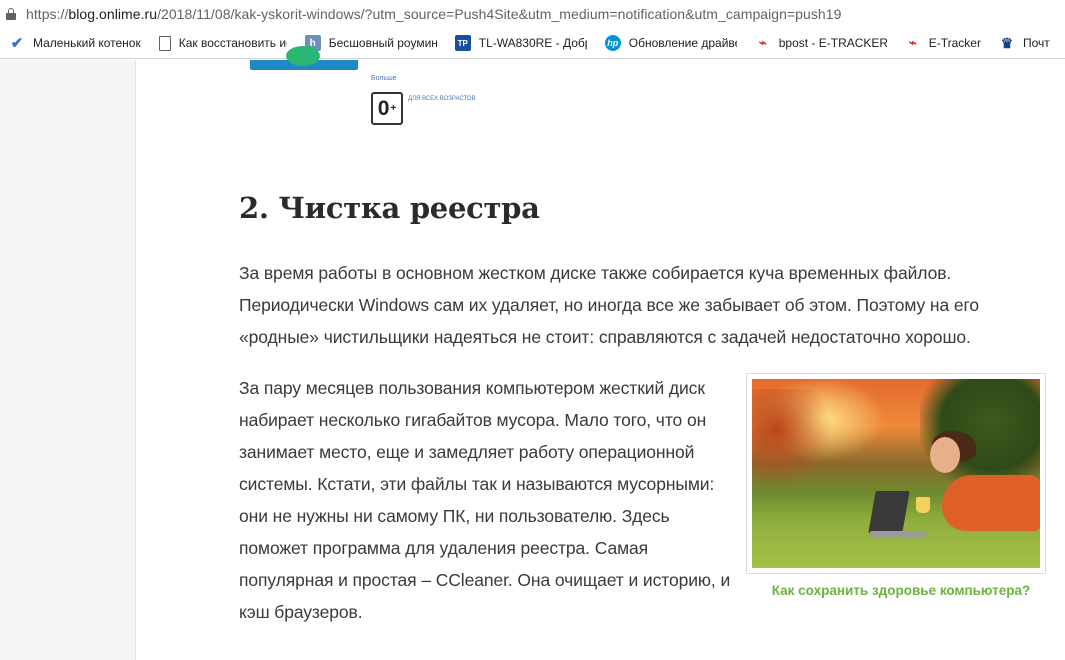 This screenshot has height=660, width=1065. What do you see at coordinates (11, 13) in the screenshot?
I see `lock-icon` at bounding box center [11, 13].